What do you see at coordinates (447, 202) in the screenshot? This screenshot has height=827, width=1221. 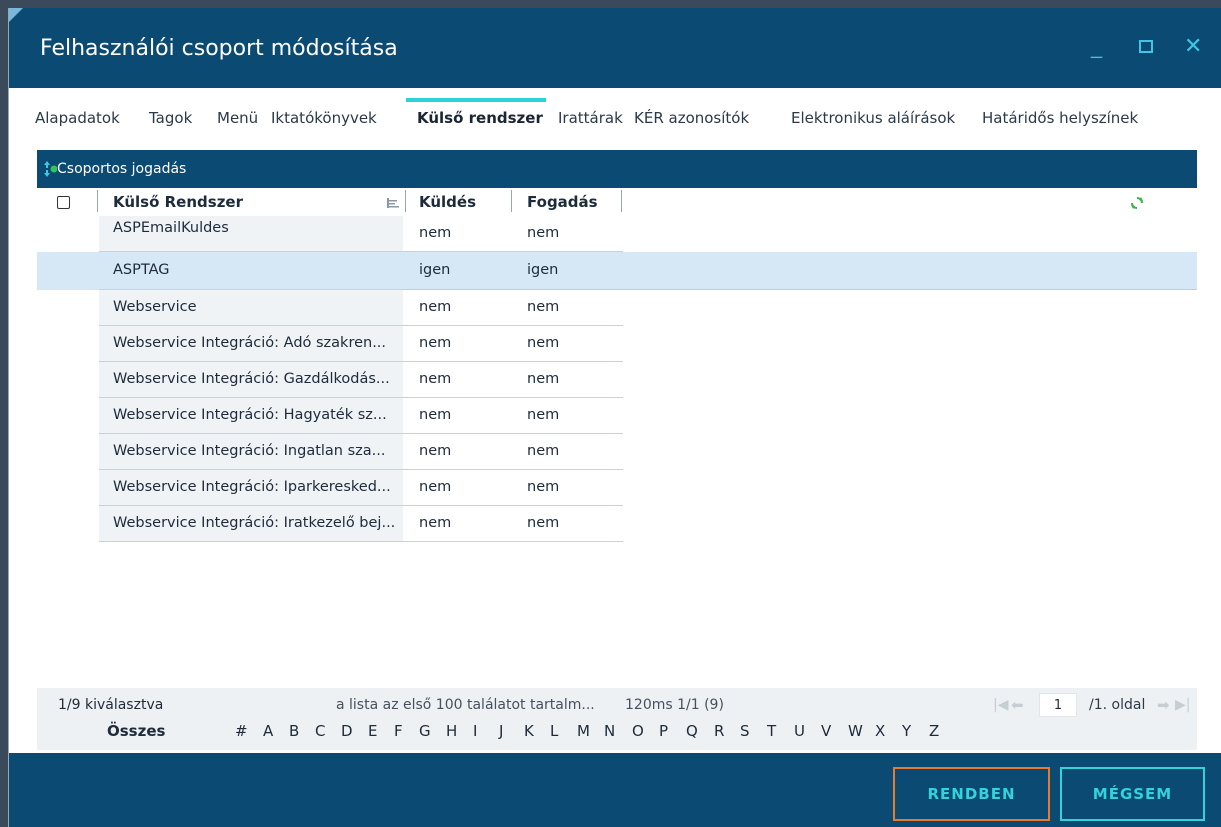 I see `column-header-kuldes: Küldés` at bounding box center [447, 202].